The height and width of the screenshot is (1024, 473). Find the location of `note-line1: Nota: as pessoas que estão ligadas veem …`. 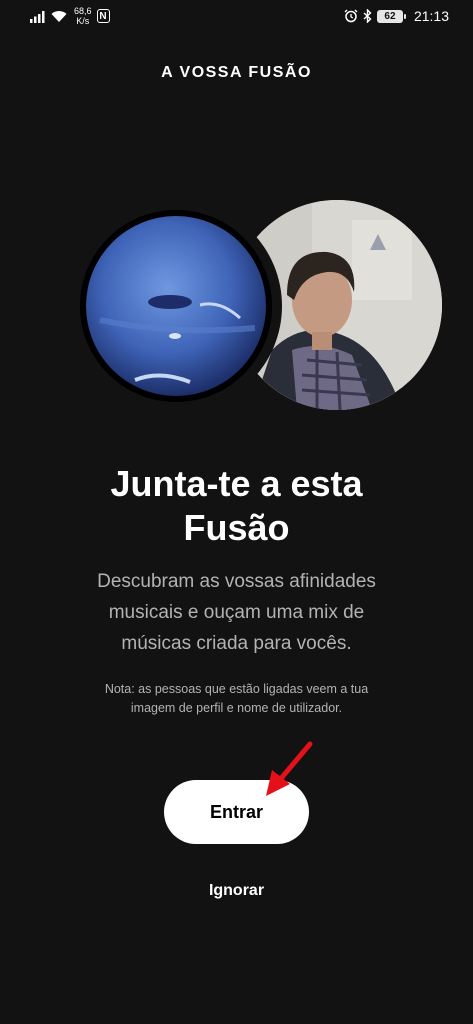

note-line1: Nota: as pessoas que estão ligadas veem … is located at coordinates (236, 689).